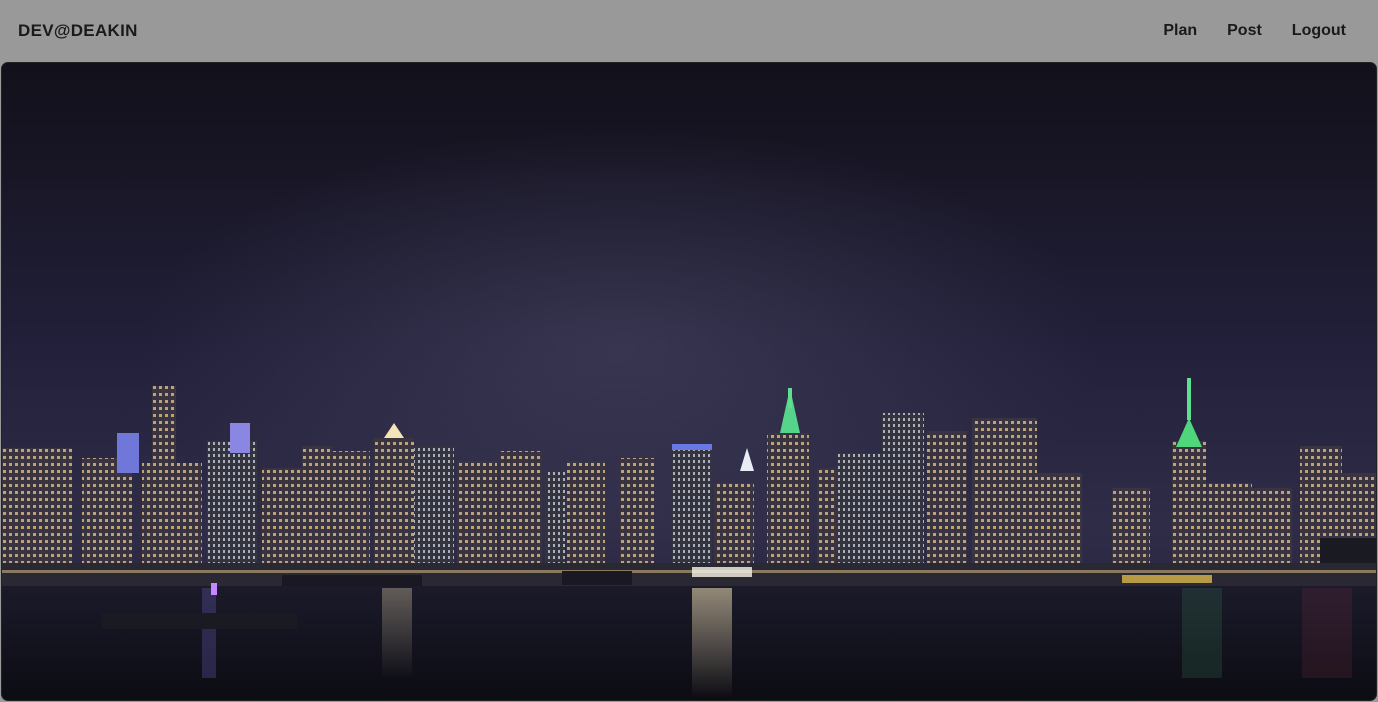  What do you see at coordinates (1244, 31) in the screenshot?
I see `nav-link-post: Post` at bounding box center [1244, 31].